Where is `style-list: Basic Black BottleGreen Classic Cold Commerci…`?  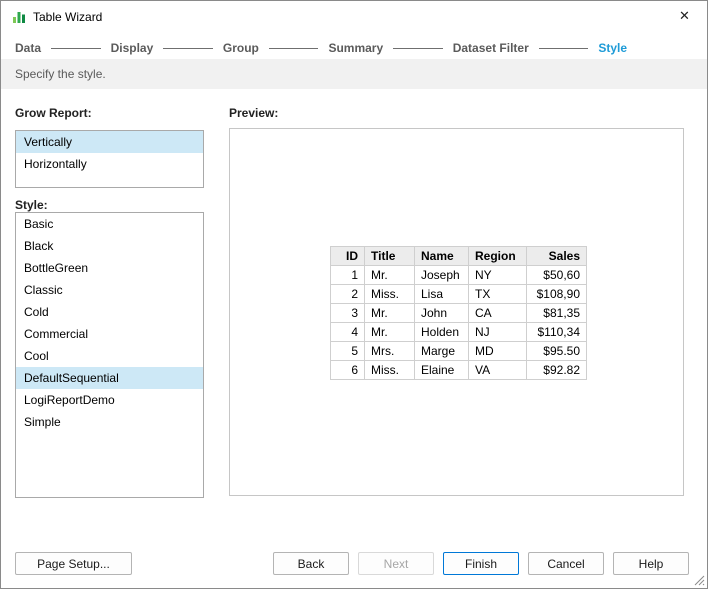 style-list: Basic Black BottleGreen Classic Cold Commerci… is located at coordinates (109, 355).